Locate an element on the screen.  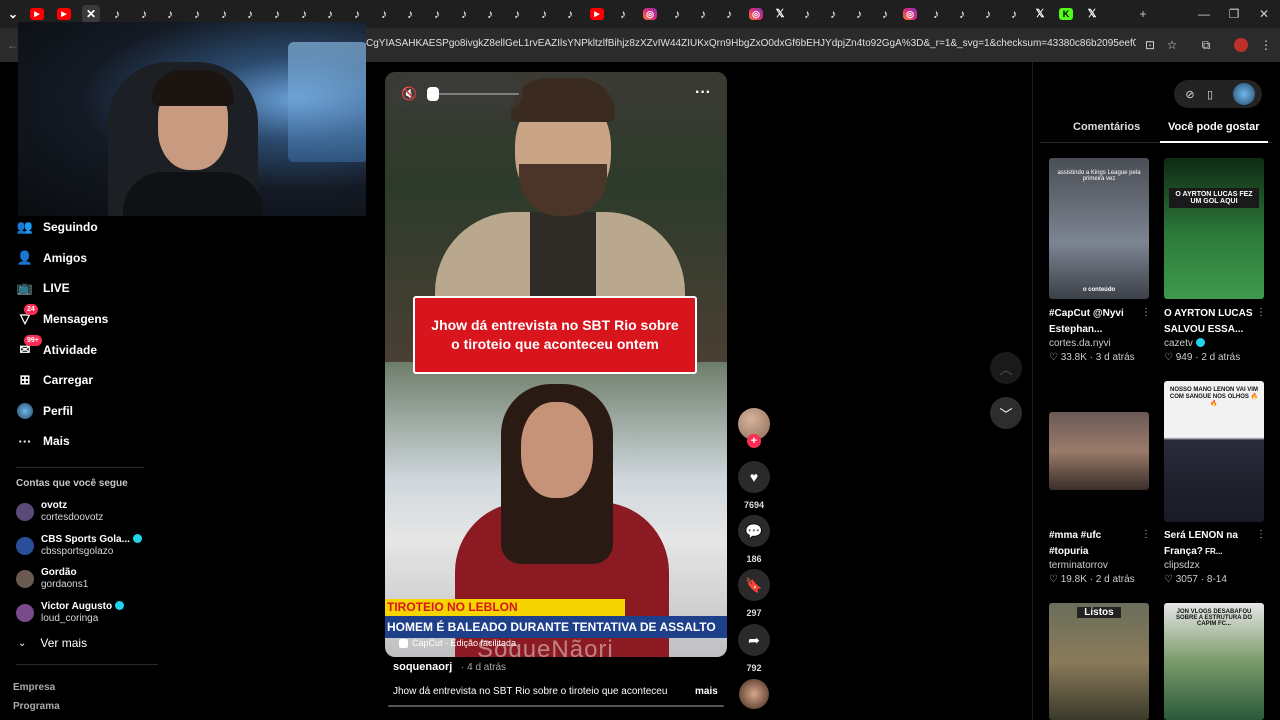
mobile-icon: ▯ is located at coordinates (1210, 94).